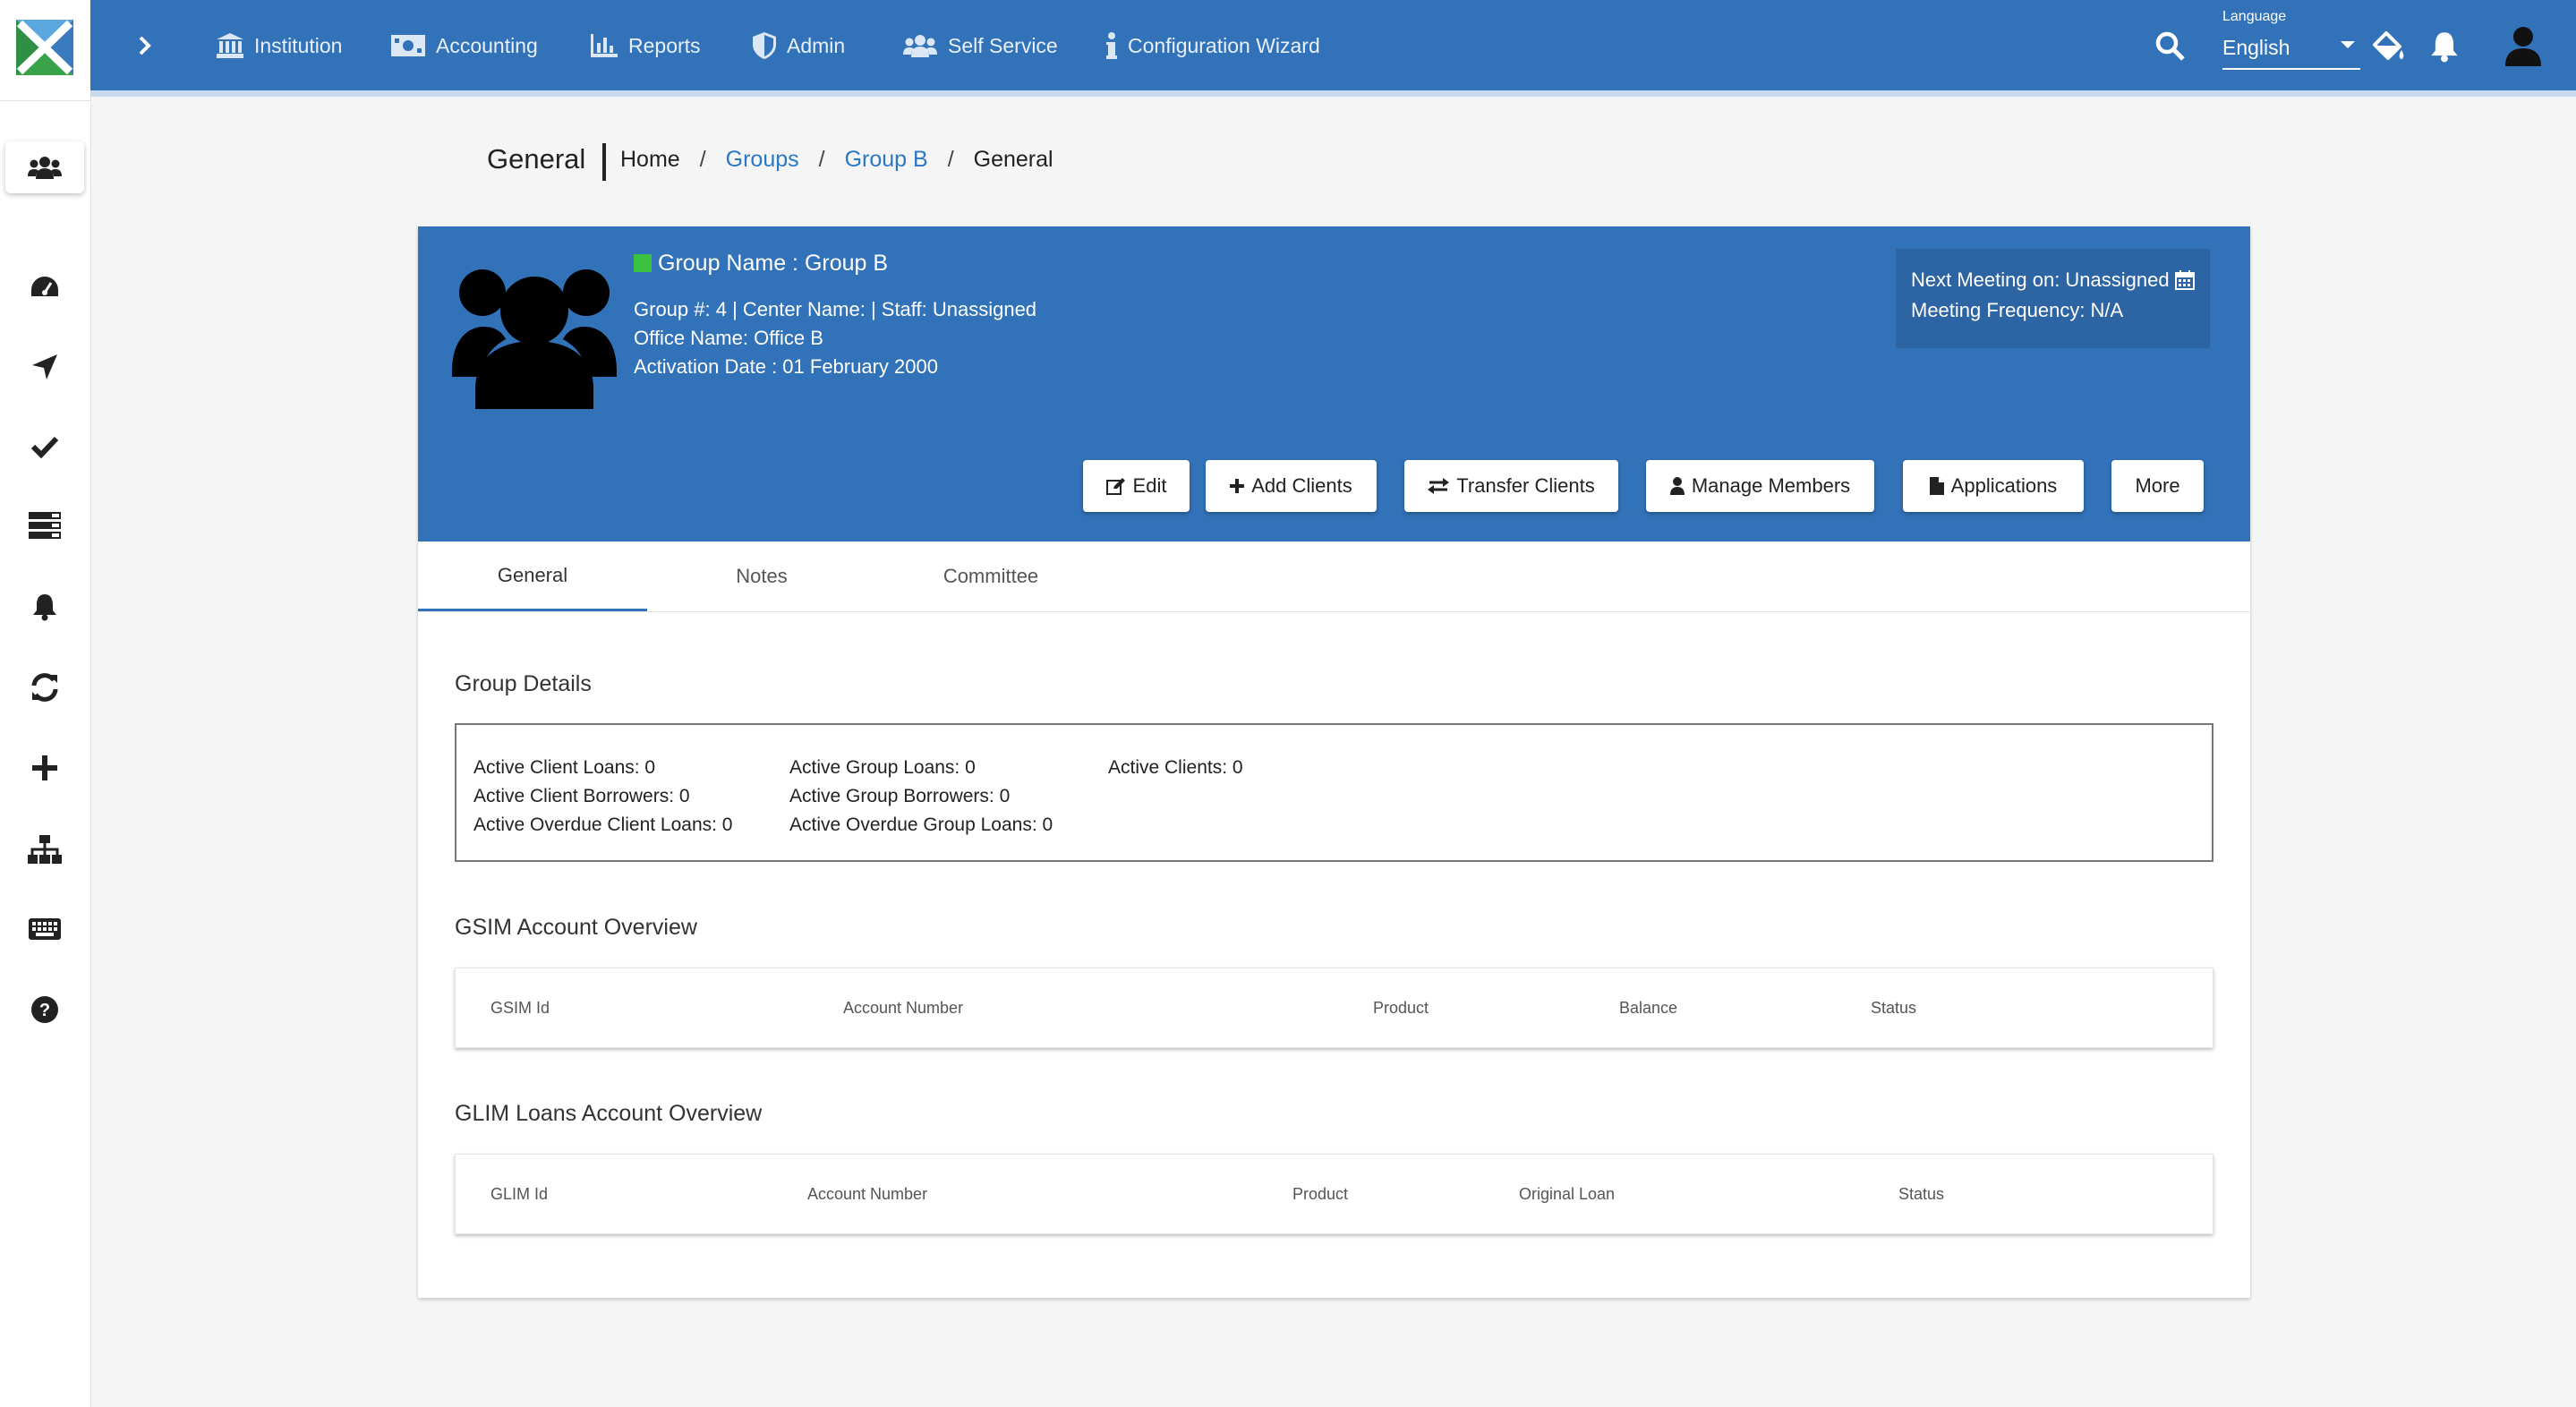 Image resolution: width=2576 pixels, height=1407 pixels. I want to click on gsim-col-id: GSIM Id, so click(520, 1009).